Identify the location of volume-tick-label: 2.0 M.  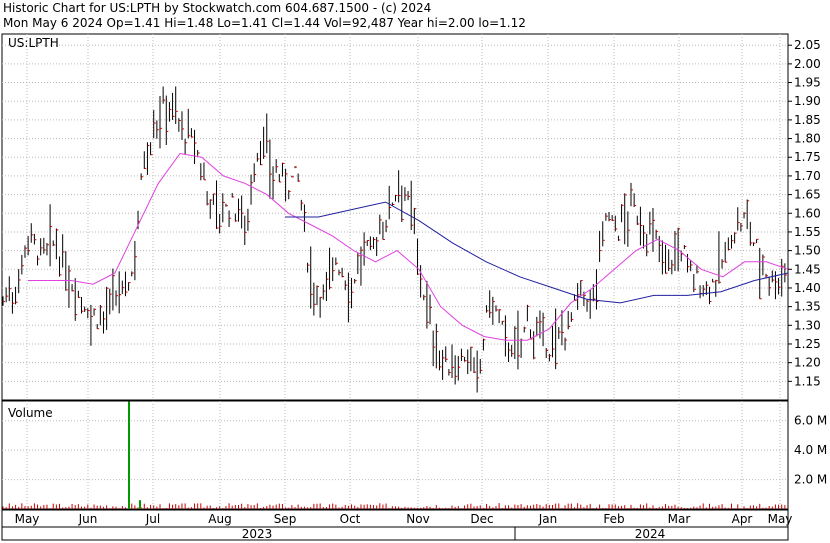
(810, 480).